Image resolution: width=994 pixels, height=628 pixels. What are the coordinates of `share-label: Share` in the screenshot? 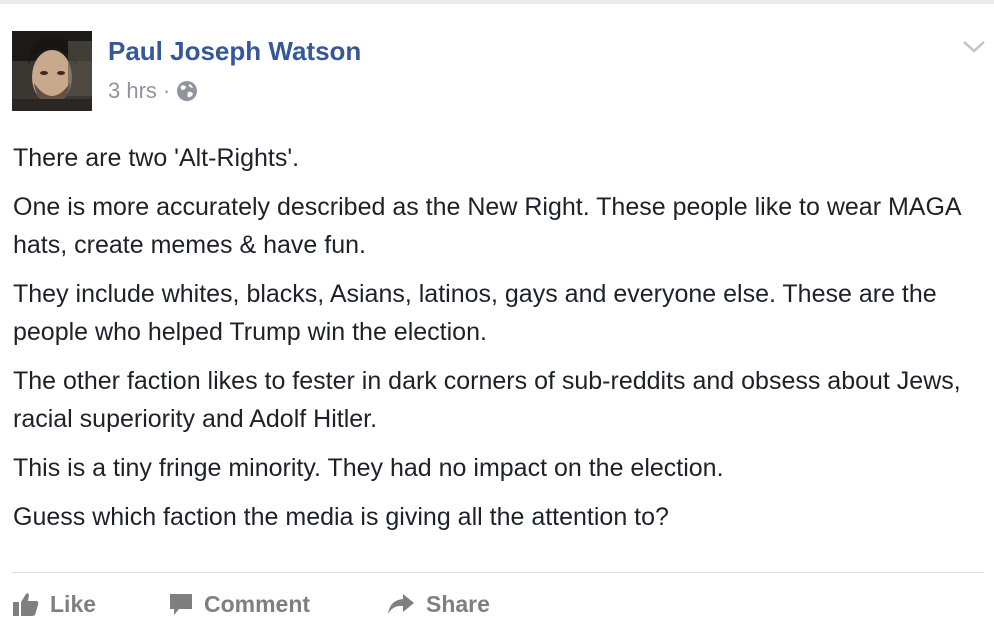 It's located at (458, 603).